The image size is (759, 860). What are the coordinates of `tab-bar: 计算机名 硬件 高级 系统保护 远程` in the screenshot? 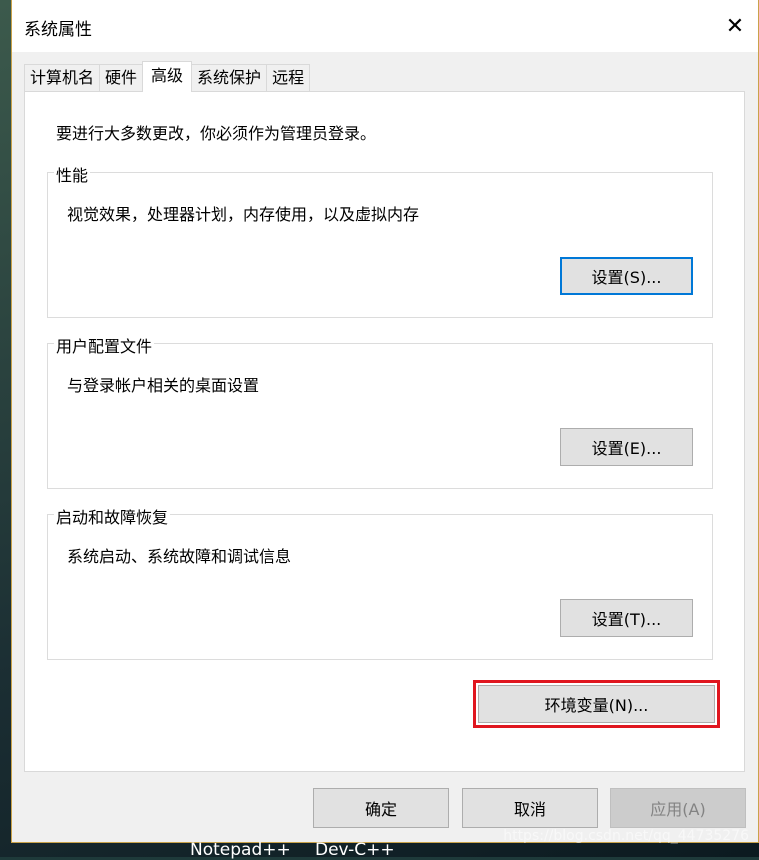 It's located at (167, 76).